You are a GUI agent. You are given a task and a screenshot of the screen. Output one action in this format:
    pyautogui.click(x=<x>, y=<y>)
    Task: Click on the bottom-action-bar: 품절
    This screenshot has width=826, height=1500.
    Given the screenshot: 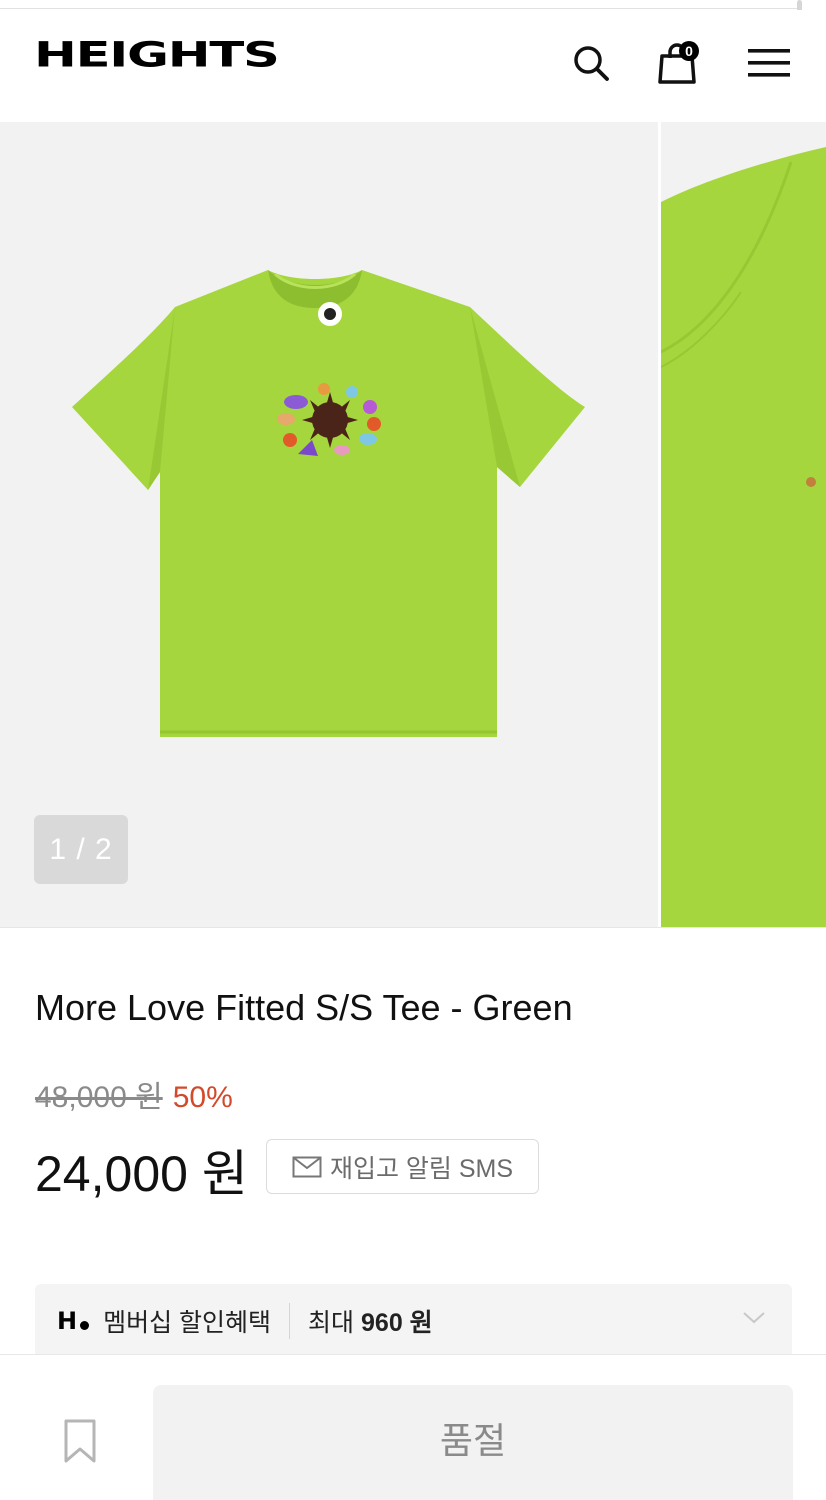 What is the action you would take?
    pyautogui.click(x=413, y=1427)
    